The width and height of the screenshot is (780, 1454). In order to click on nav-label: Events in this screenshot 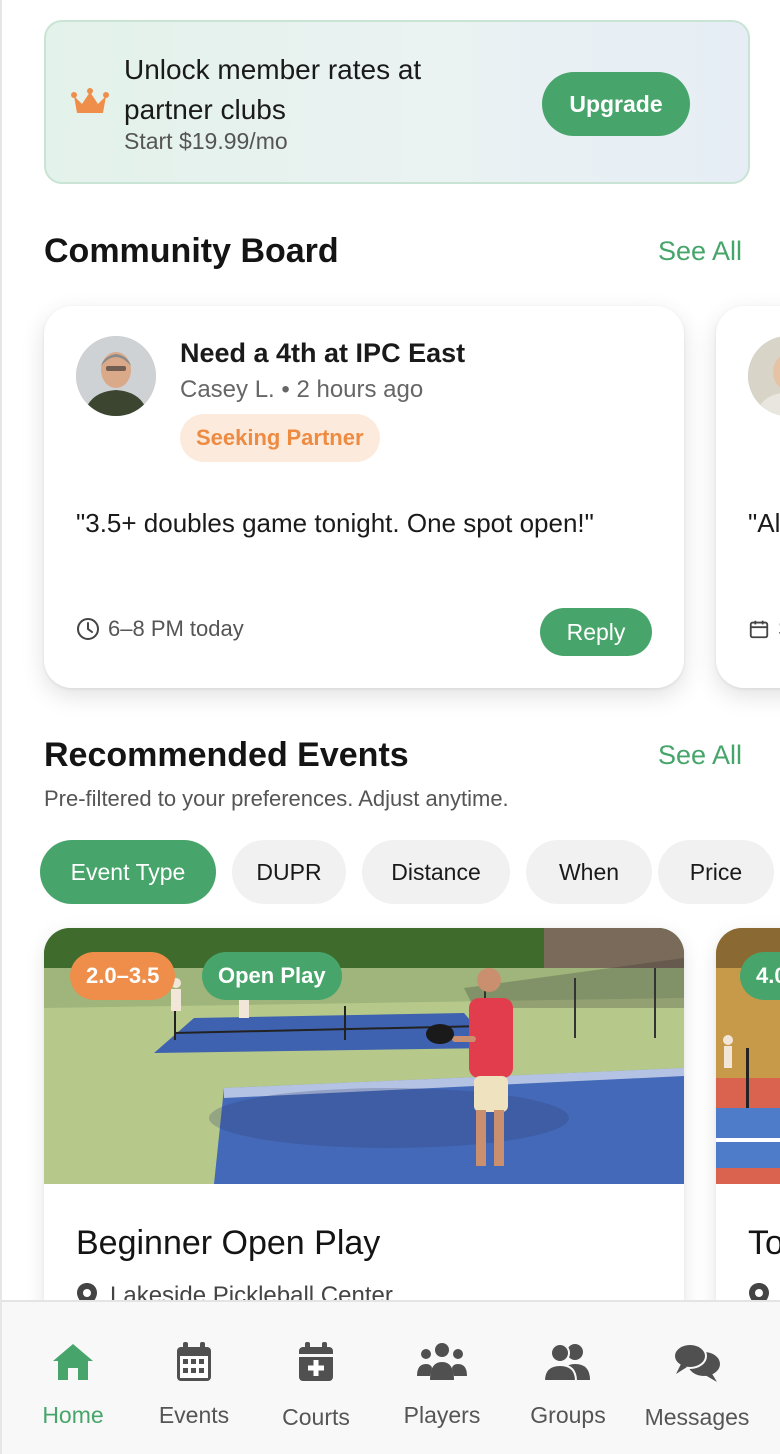, I will do `click(194, 1415)`.